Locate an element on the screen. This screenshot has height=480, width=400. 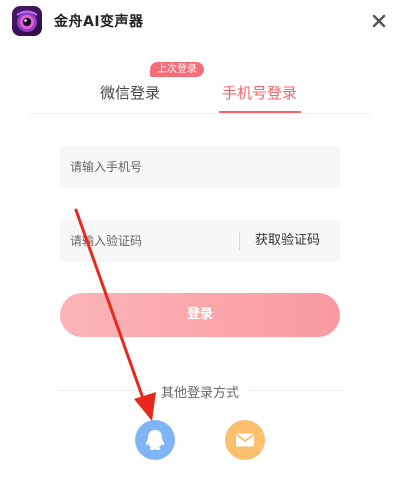
email-login-button is located at coordinates (245, 440).